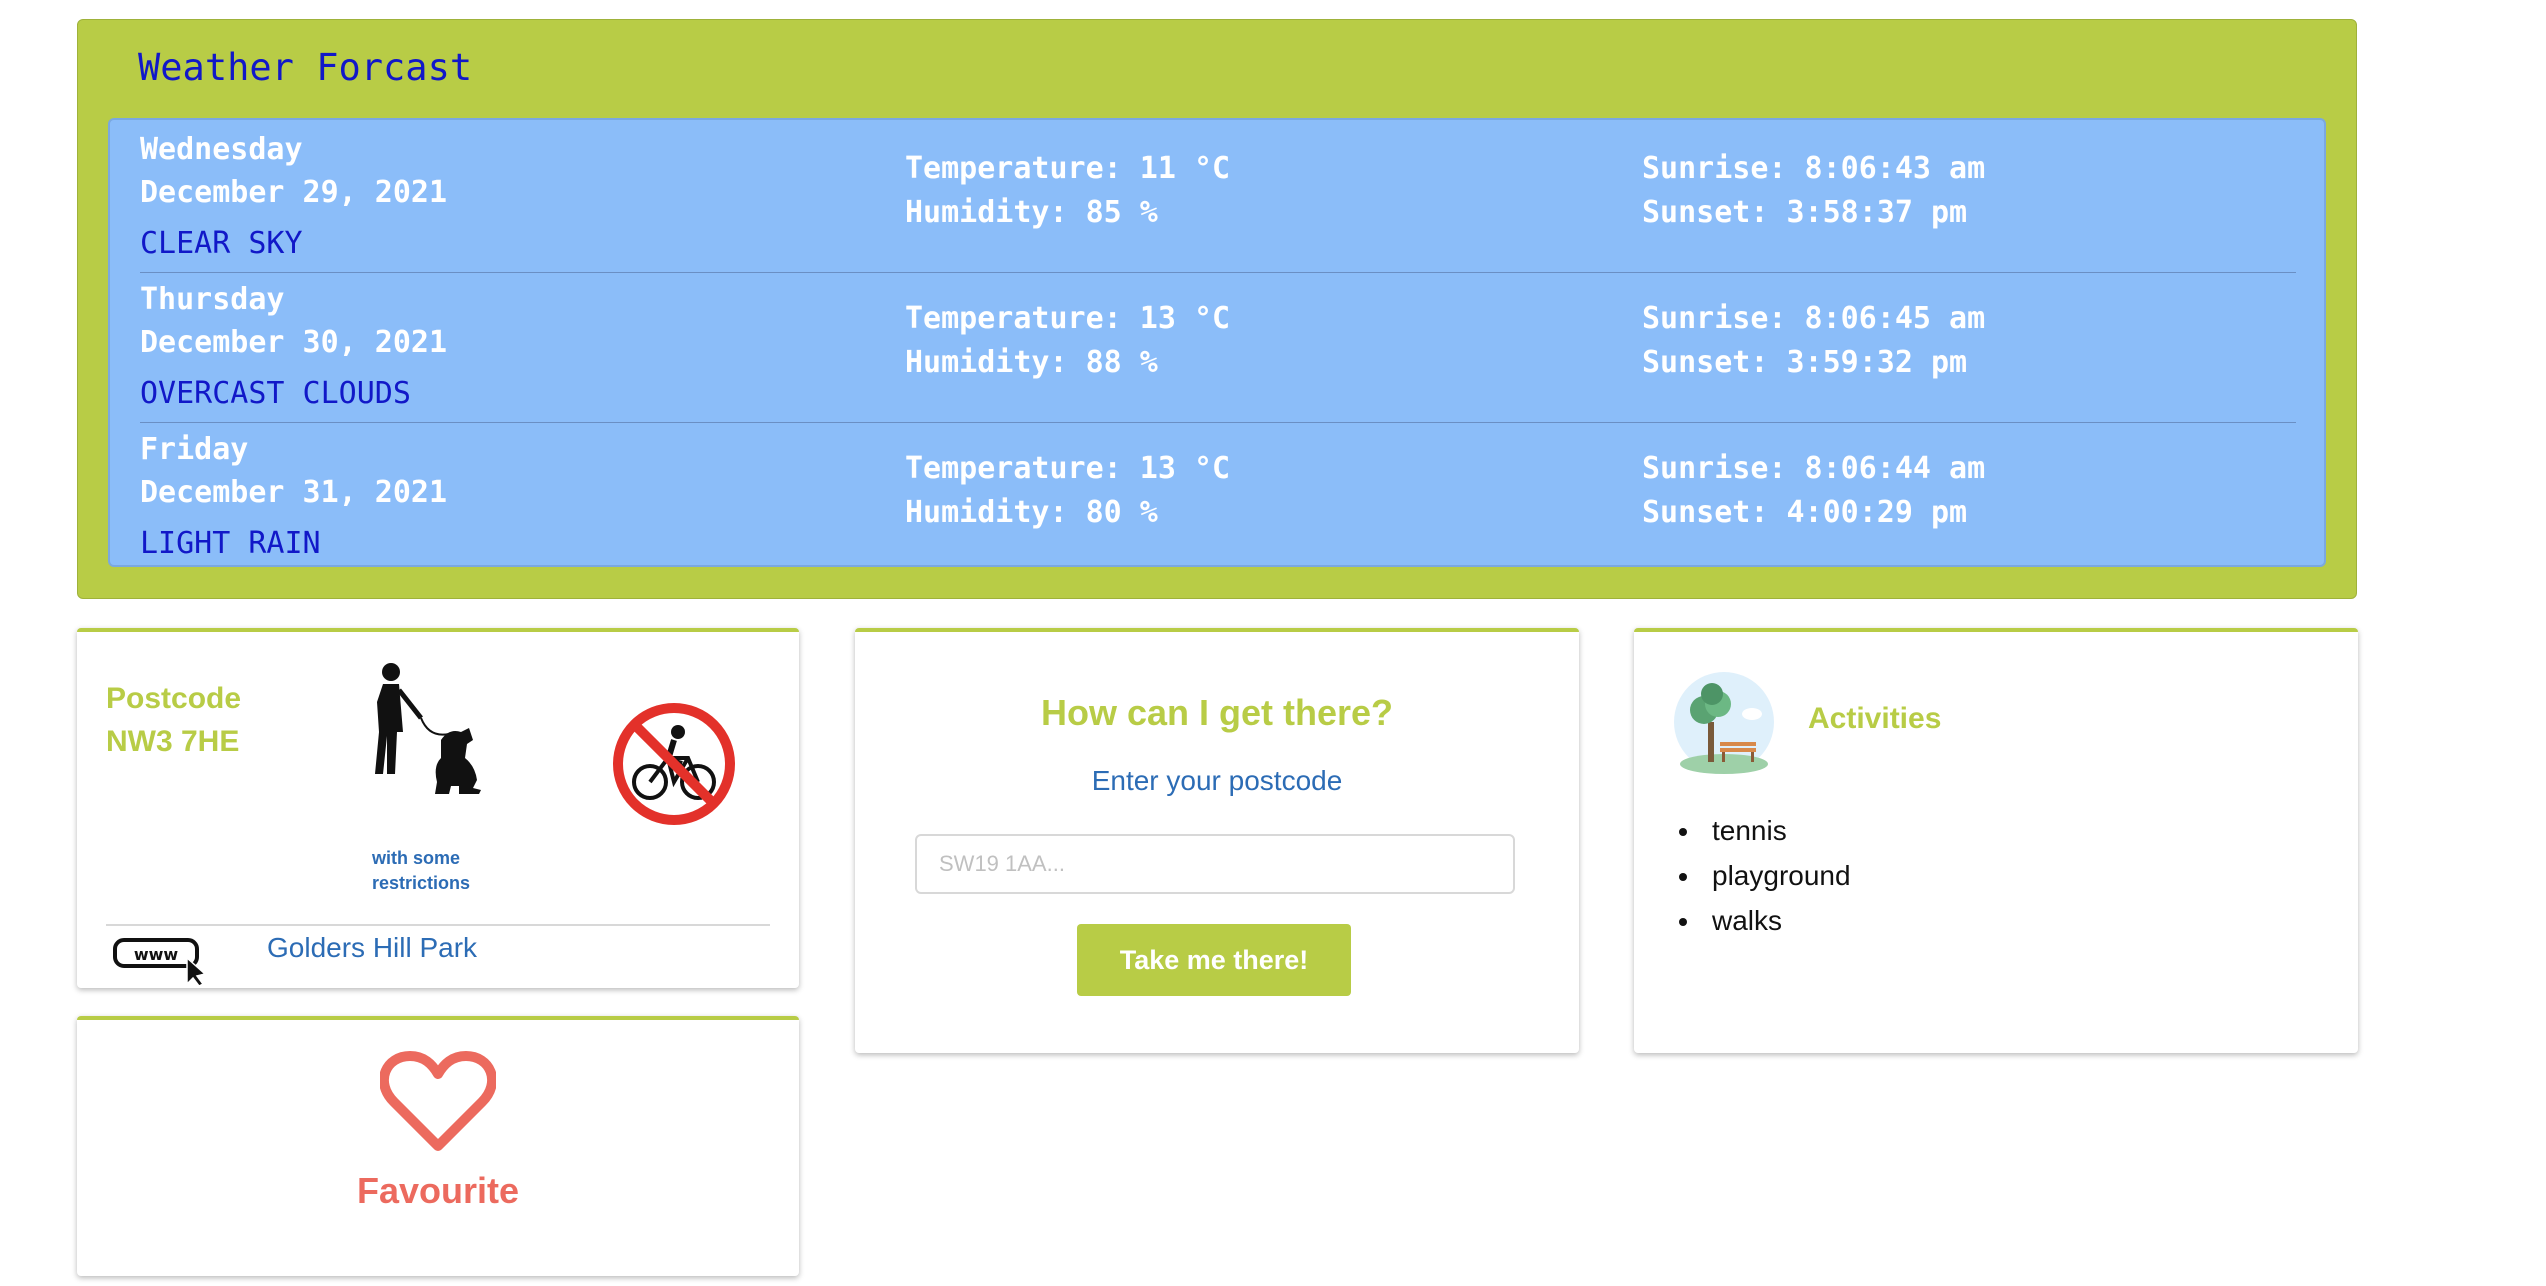  Describe the element at coordinates (1805, 212) in the screenshot. I see `forecast-sunset: Sunset: 3:58:37 pm` at that location.